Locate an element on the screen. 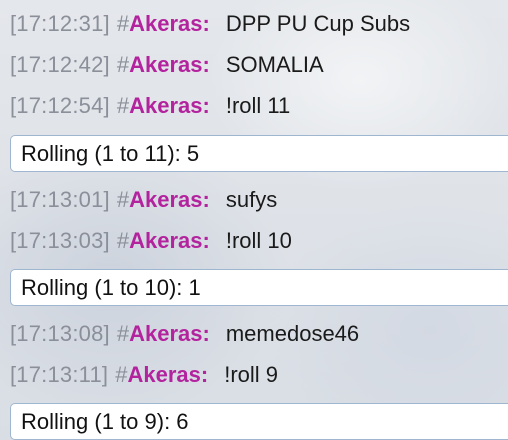 The height and width of the screenshot is (440, 508). chat-message: [17:12:54] # Akeras: !roll 11 is located at coordinates (254, 106).